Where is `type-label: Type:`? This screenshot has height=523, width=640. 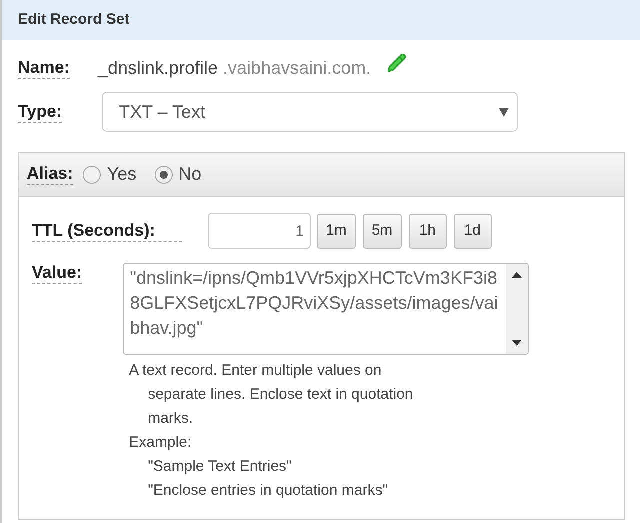
type-label: Type: is located at coordinates (40, 112).